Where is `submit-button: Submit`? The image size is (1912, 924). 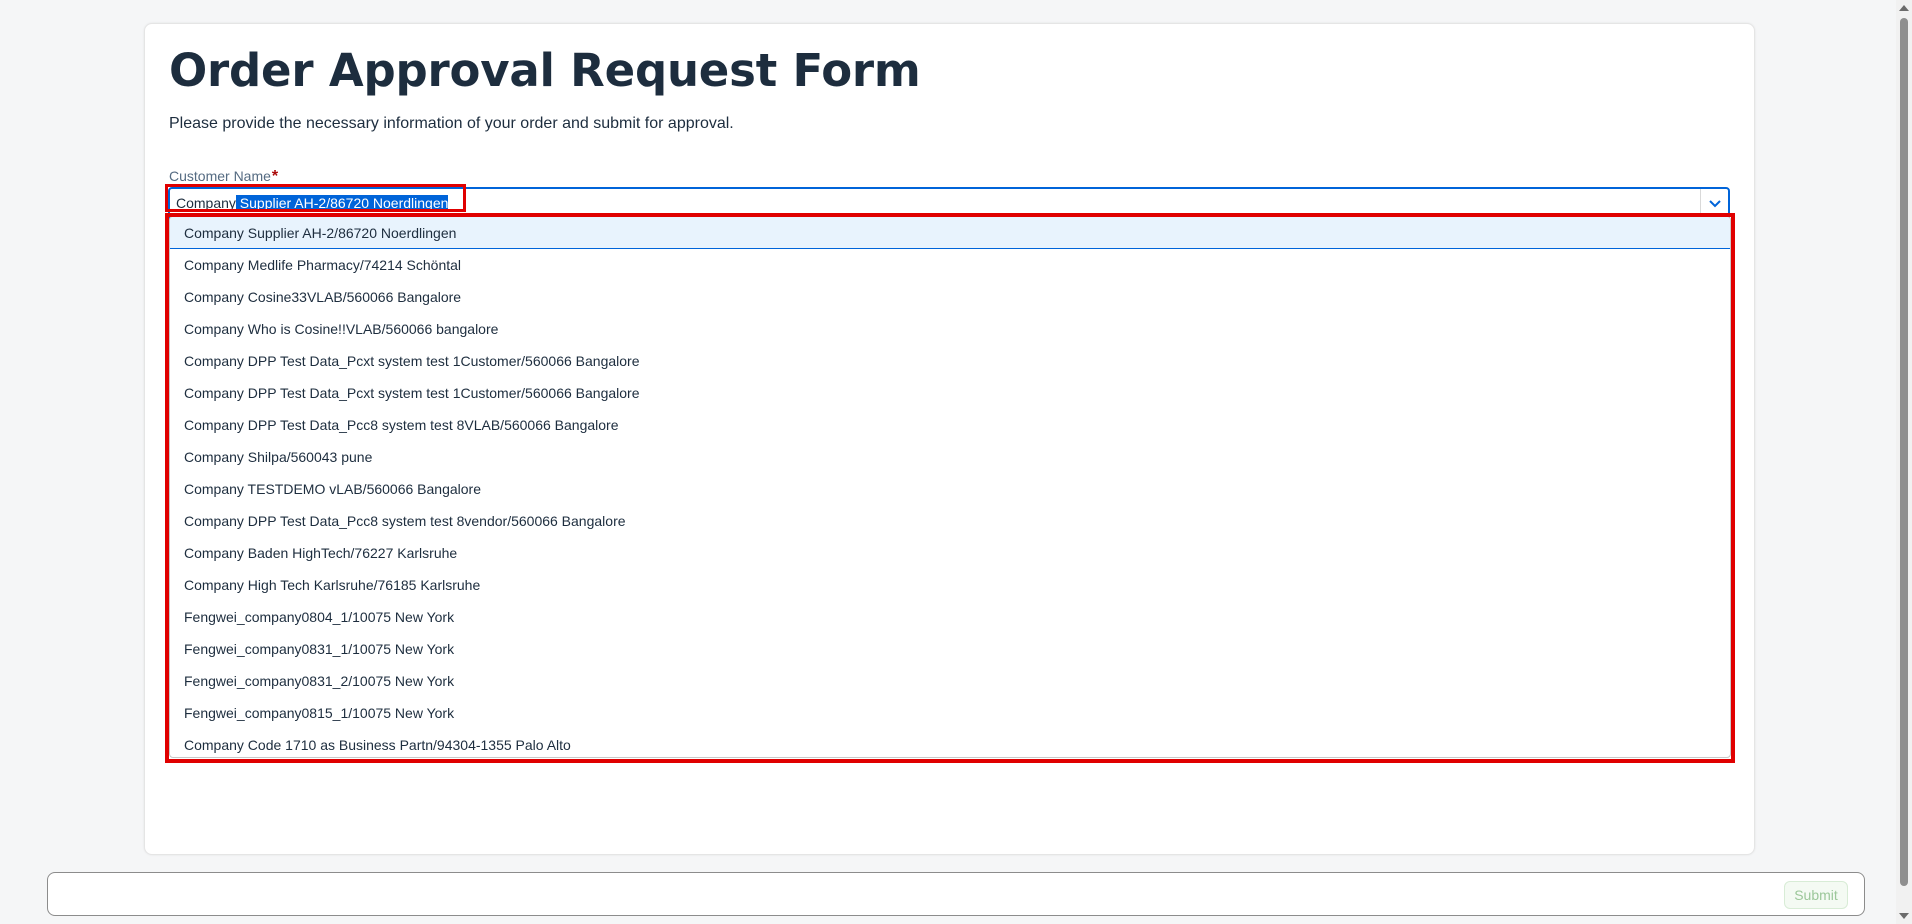
submit-button: Submit is located at coordinates (1816, 895).